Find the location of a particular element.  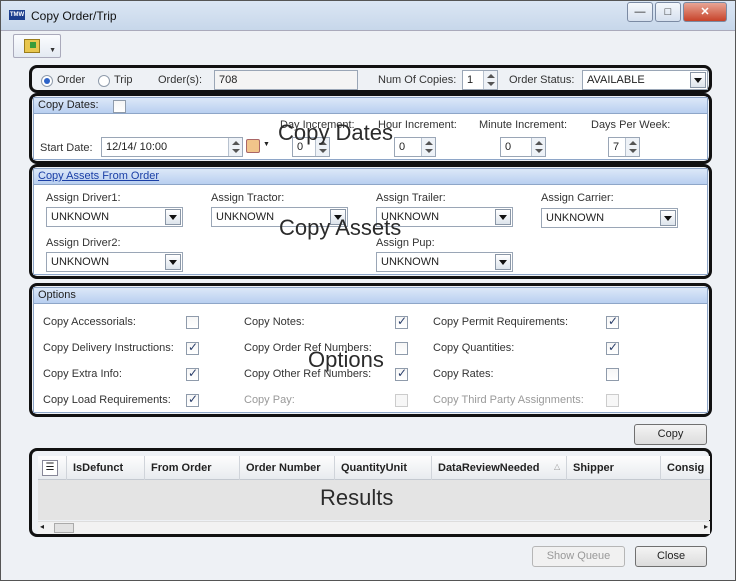

option-label: Copy Rates: is located at coordinates (463, 374).